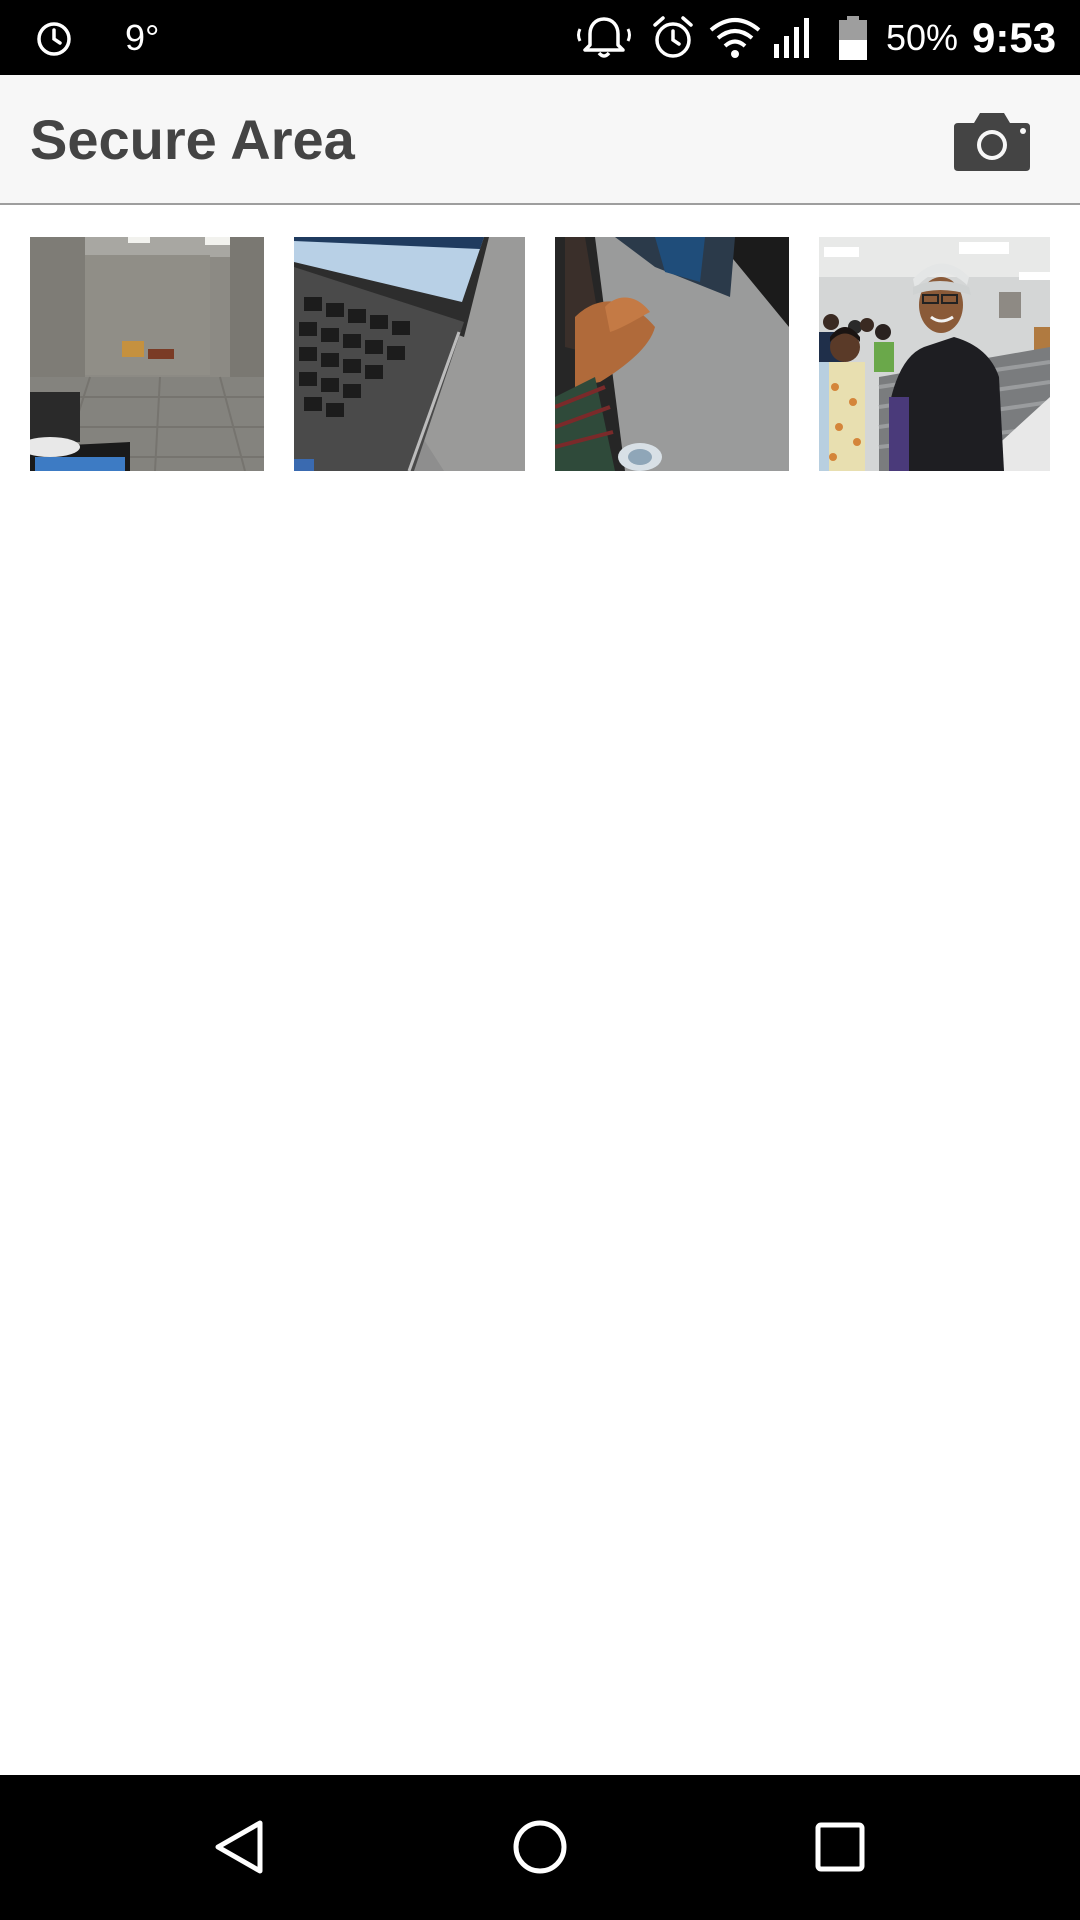 The image size is (1080, 1920). Describe the element at coordinates (147, 354) in the screenshot. I see `photo-empty-room` at that location.